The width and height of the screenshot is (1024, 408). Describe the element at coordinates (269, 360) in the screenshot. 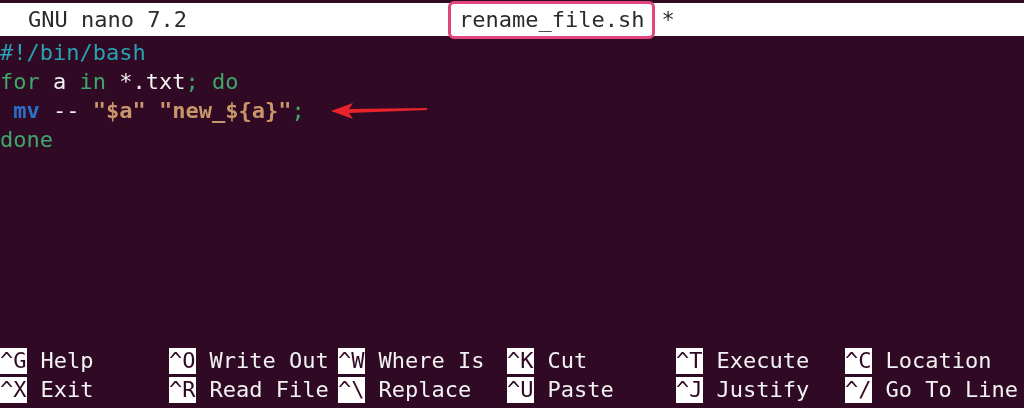

I see `shortcut-label: Write Out` at that location.